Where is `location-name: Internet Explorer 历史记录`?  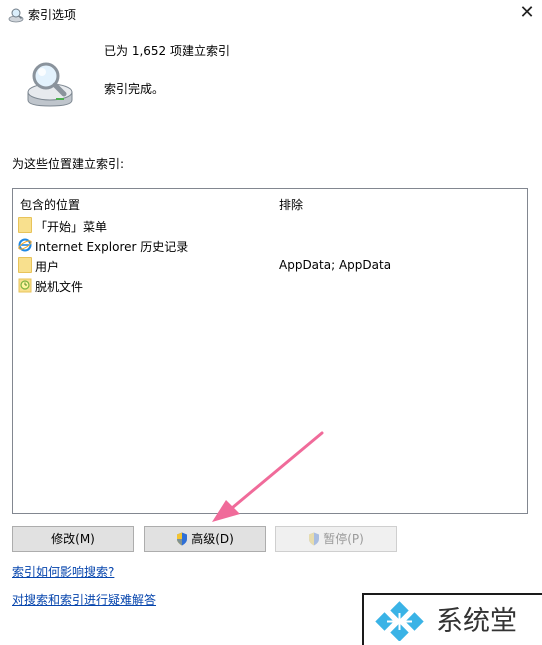
location-name: Internet Explorer 历史记录 is located at coordinates (112, 247).